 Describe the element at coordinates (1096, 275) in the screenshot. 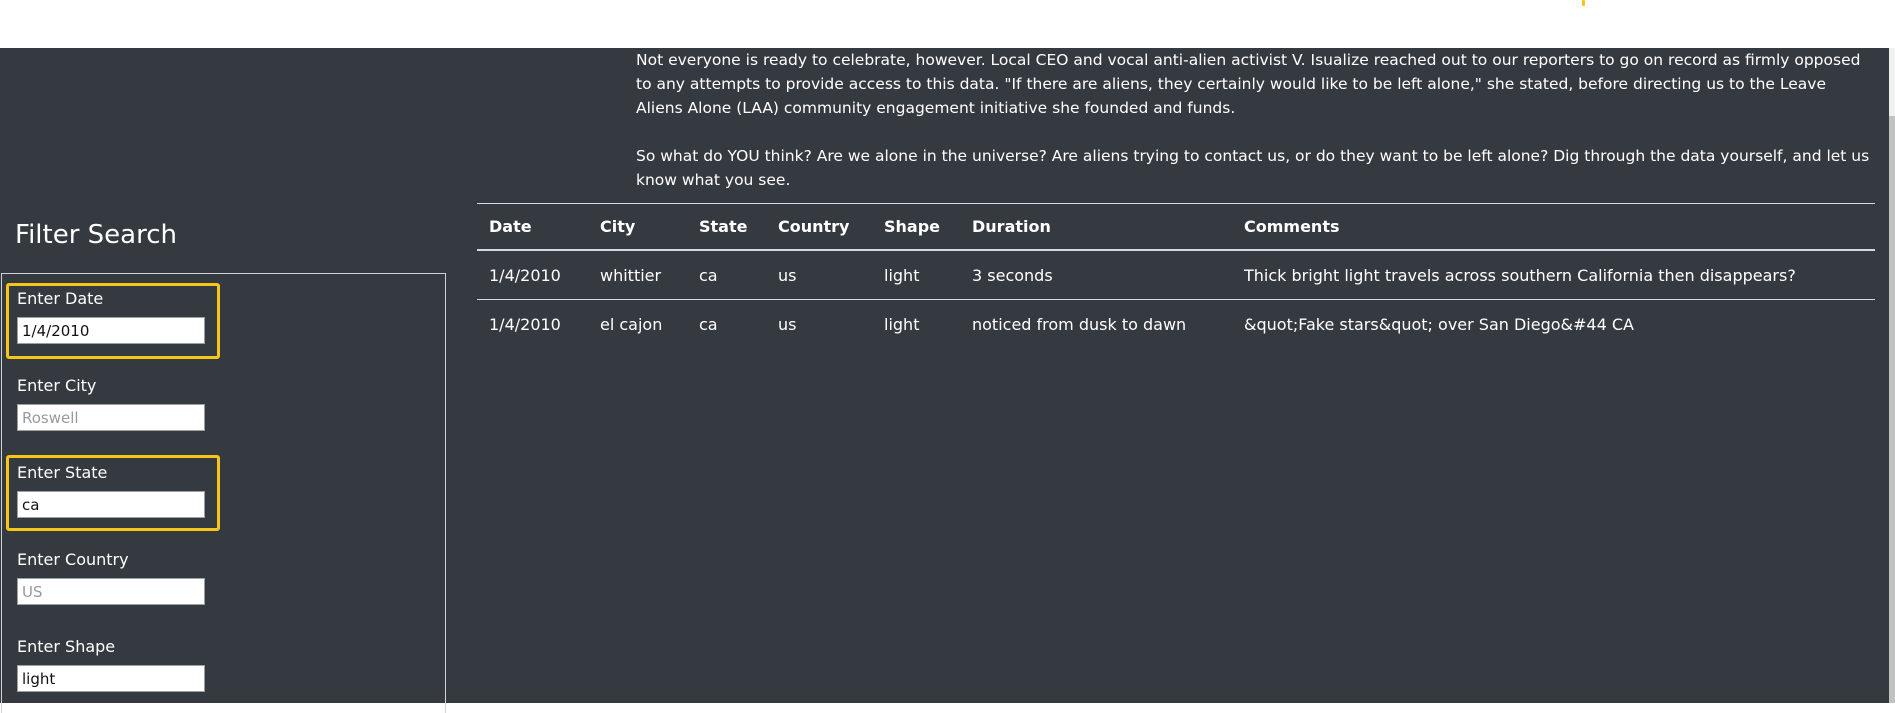

I see `cell-duration: 3 seconds` at that location.